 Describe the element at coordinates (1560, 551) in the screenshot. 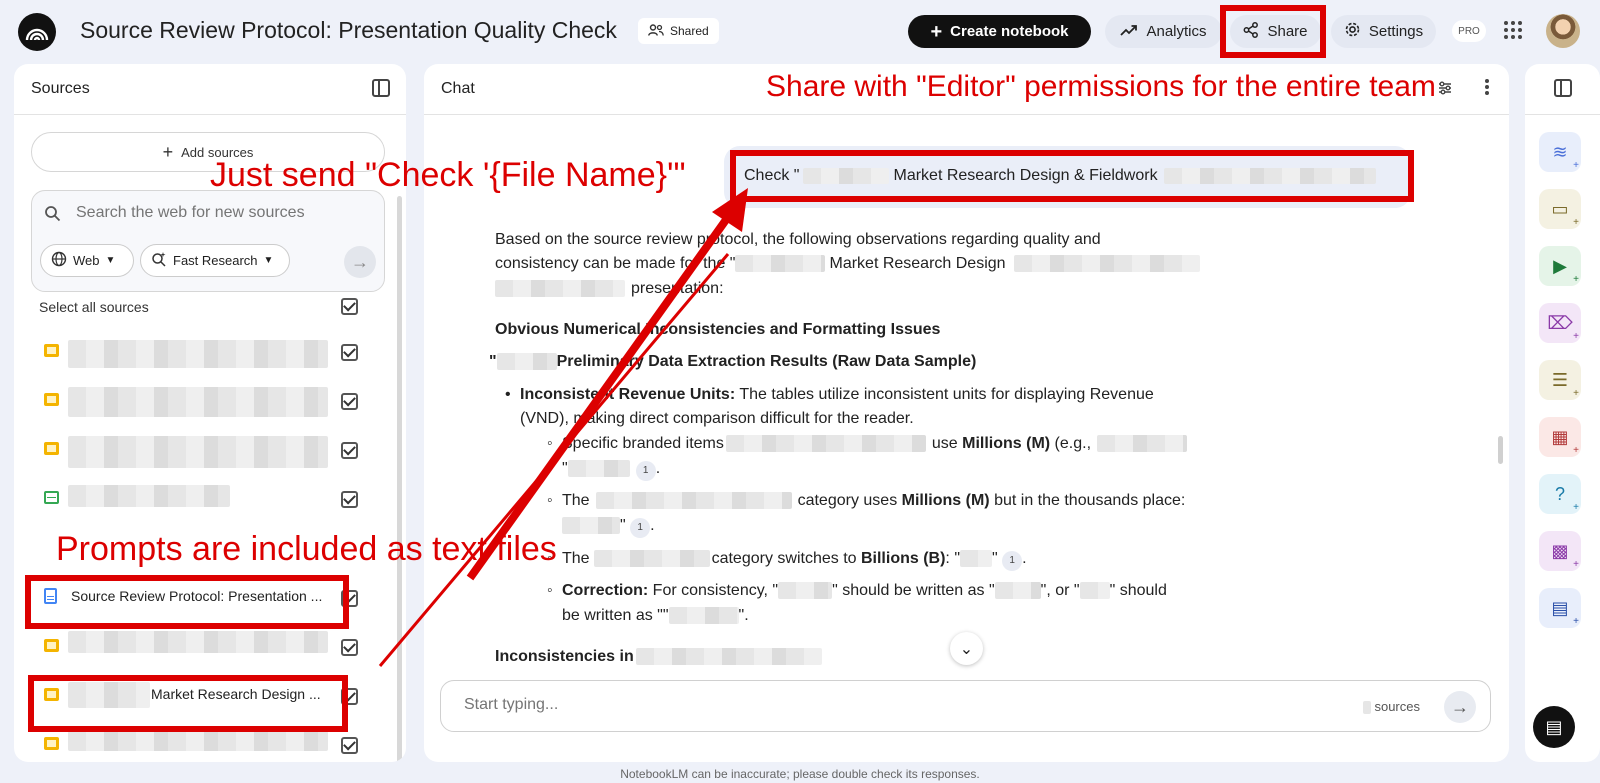

I see `infographic-icon: ▩ +` at that location.